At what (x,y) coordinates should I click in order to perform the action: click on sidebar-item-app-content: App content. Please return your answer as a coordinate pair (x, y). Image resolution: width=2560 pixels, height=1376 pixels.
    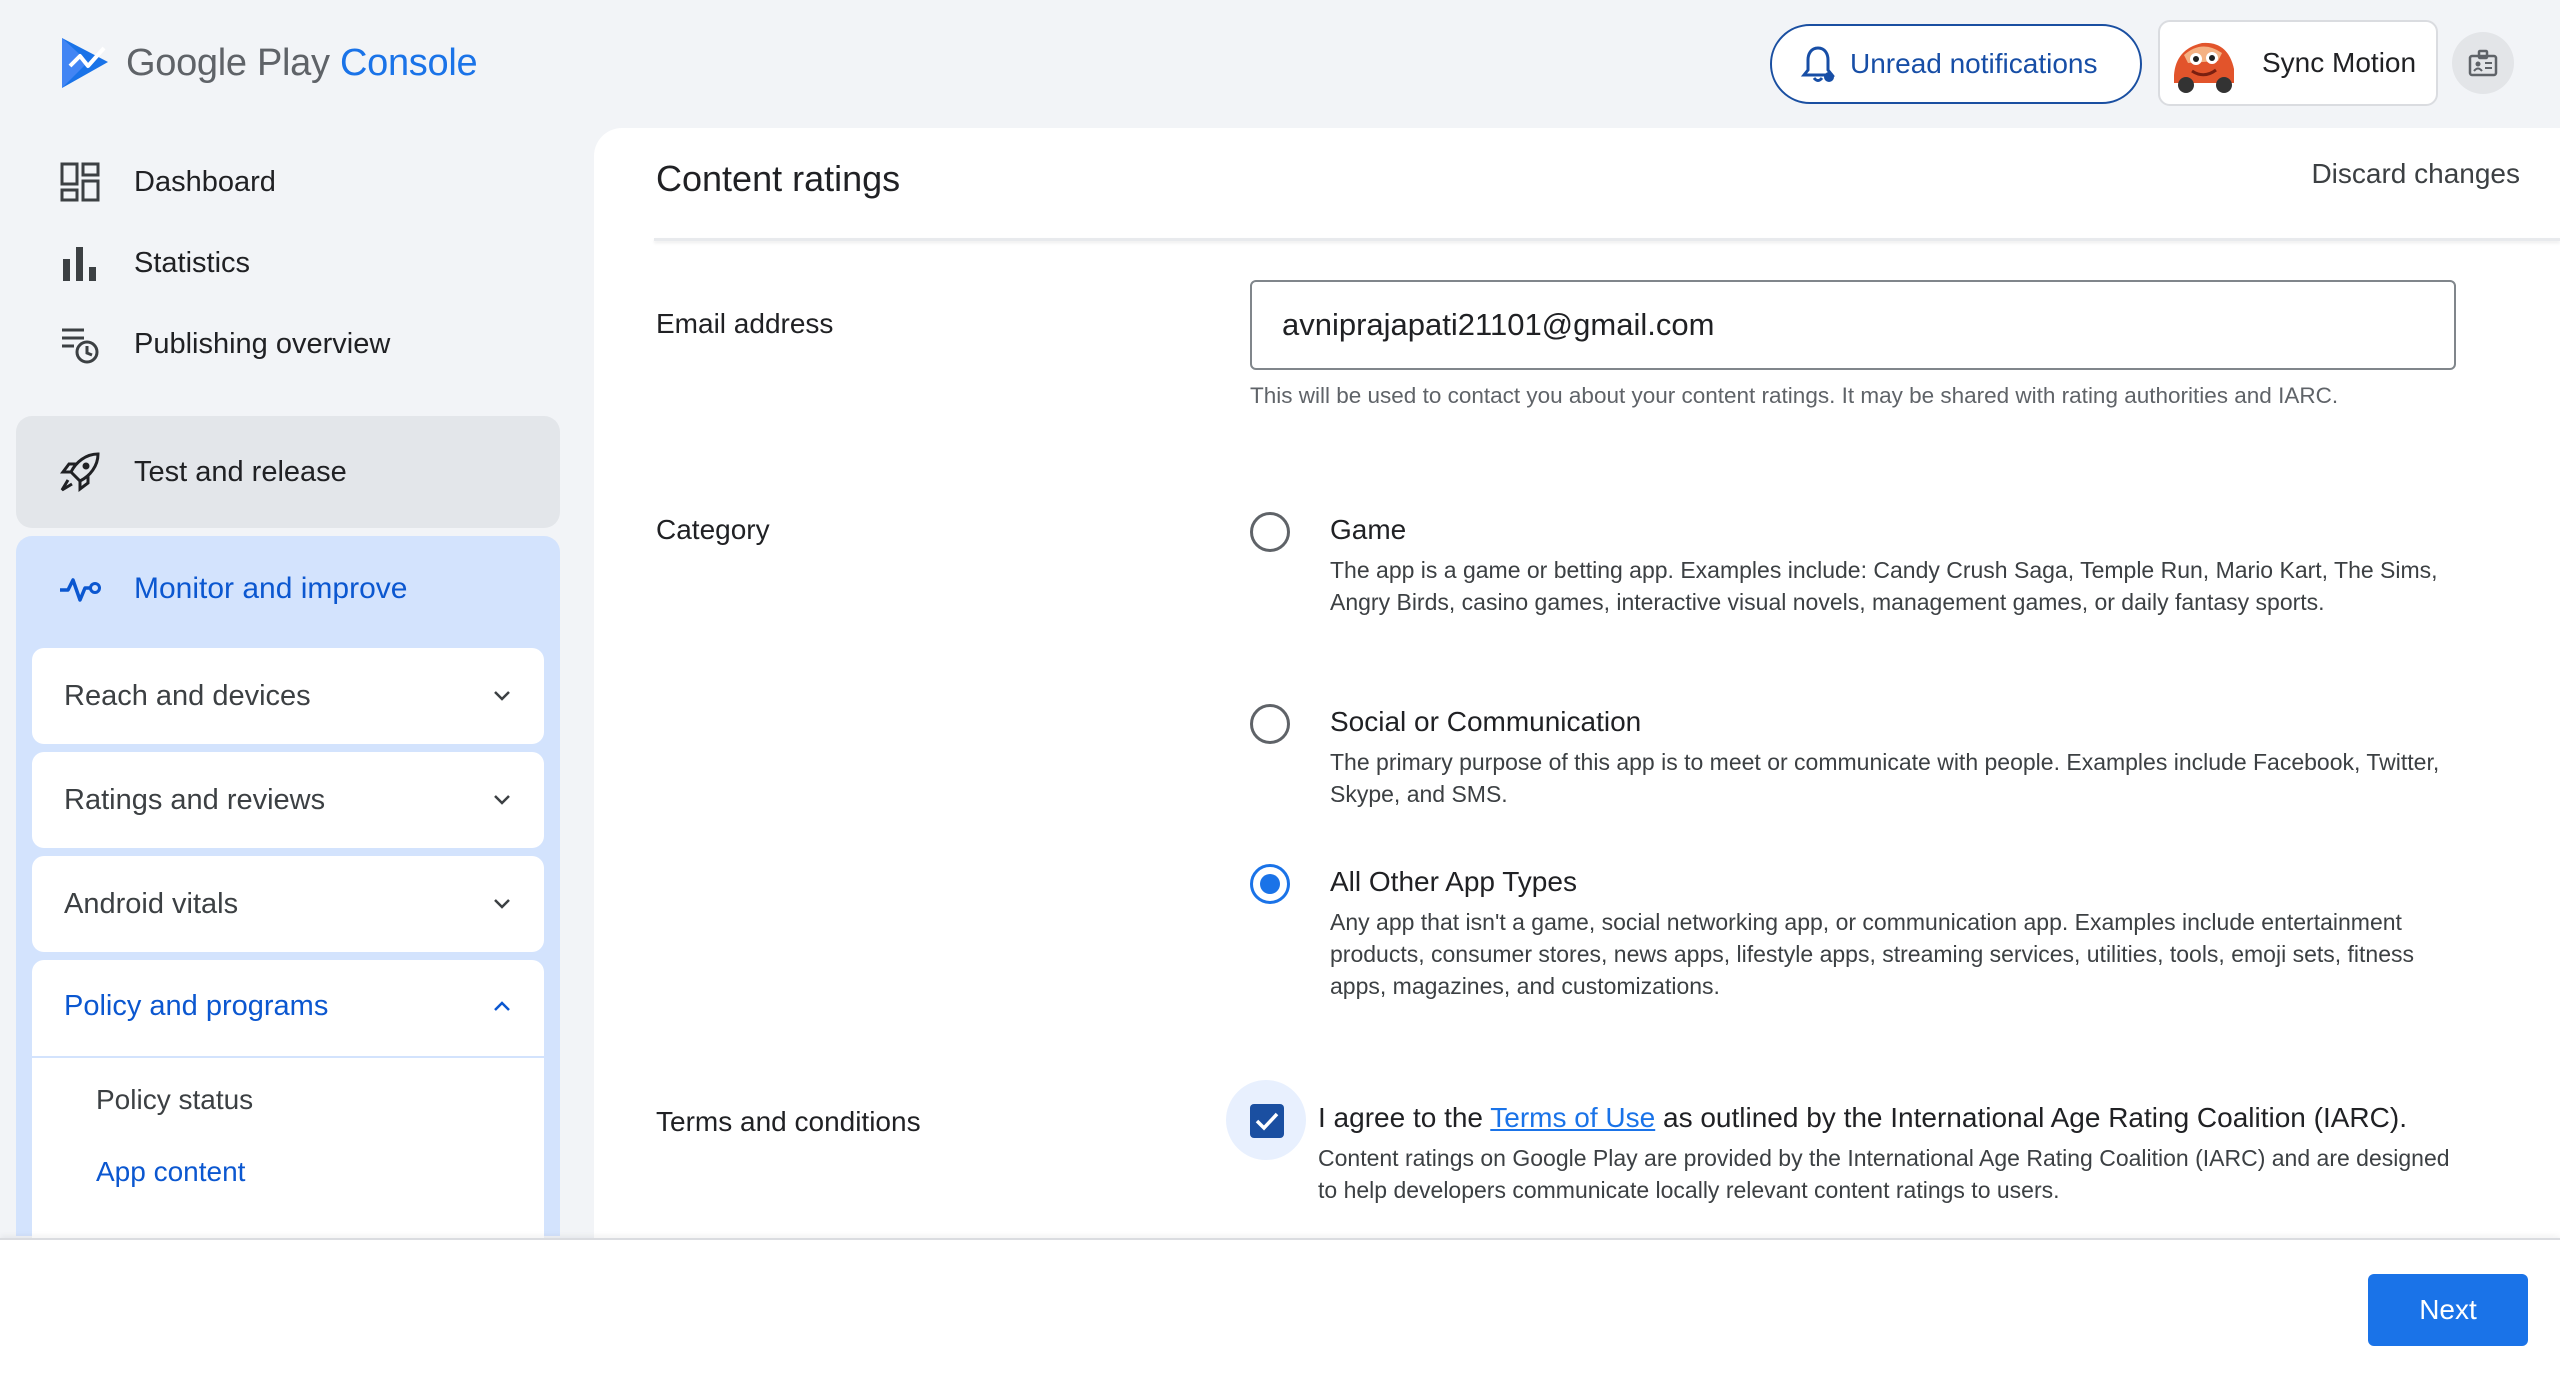
    Looking at the image, I should click on (170, 1172).